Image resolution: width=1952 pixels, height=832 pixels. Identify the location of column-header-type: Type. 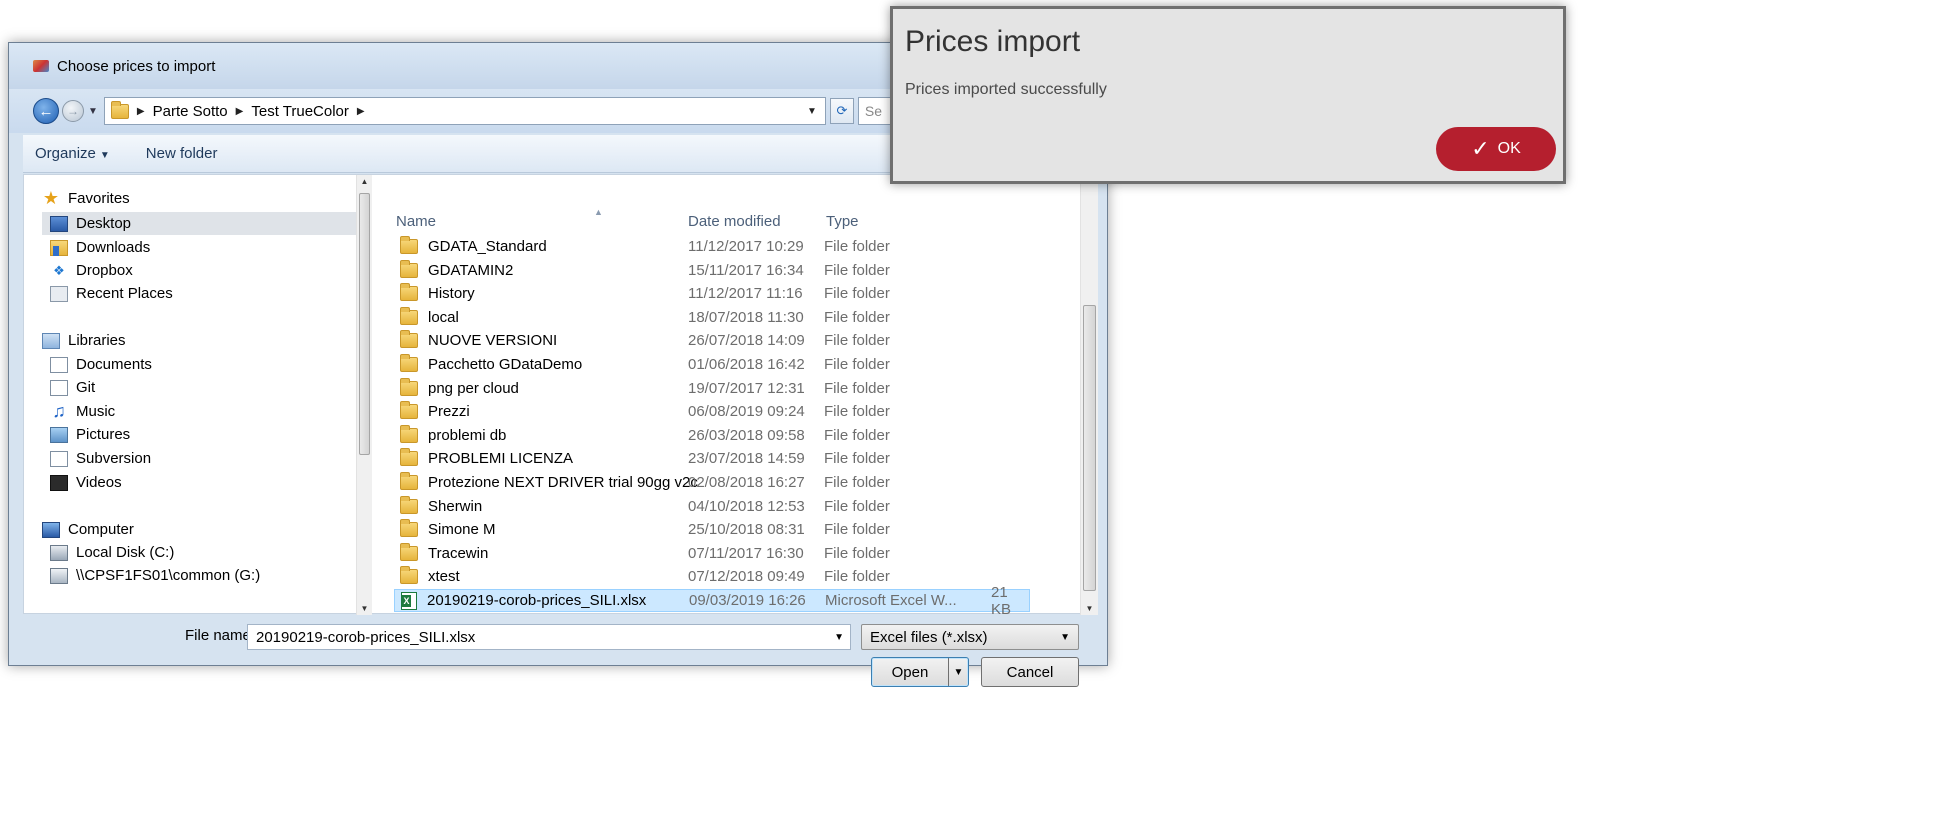
(842, 221).